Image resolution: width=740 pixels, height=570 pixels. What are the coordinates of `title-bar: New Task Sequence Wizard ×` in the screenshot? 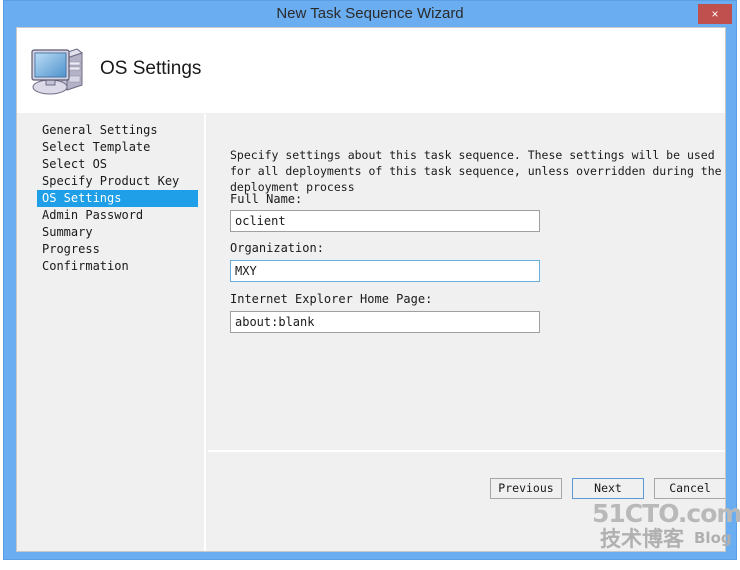 It's located at (370, 14).